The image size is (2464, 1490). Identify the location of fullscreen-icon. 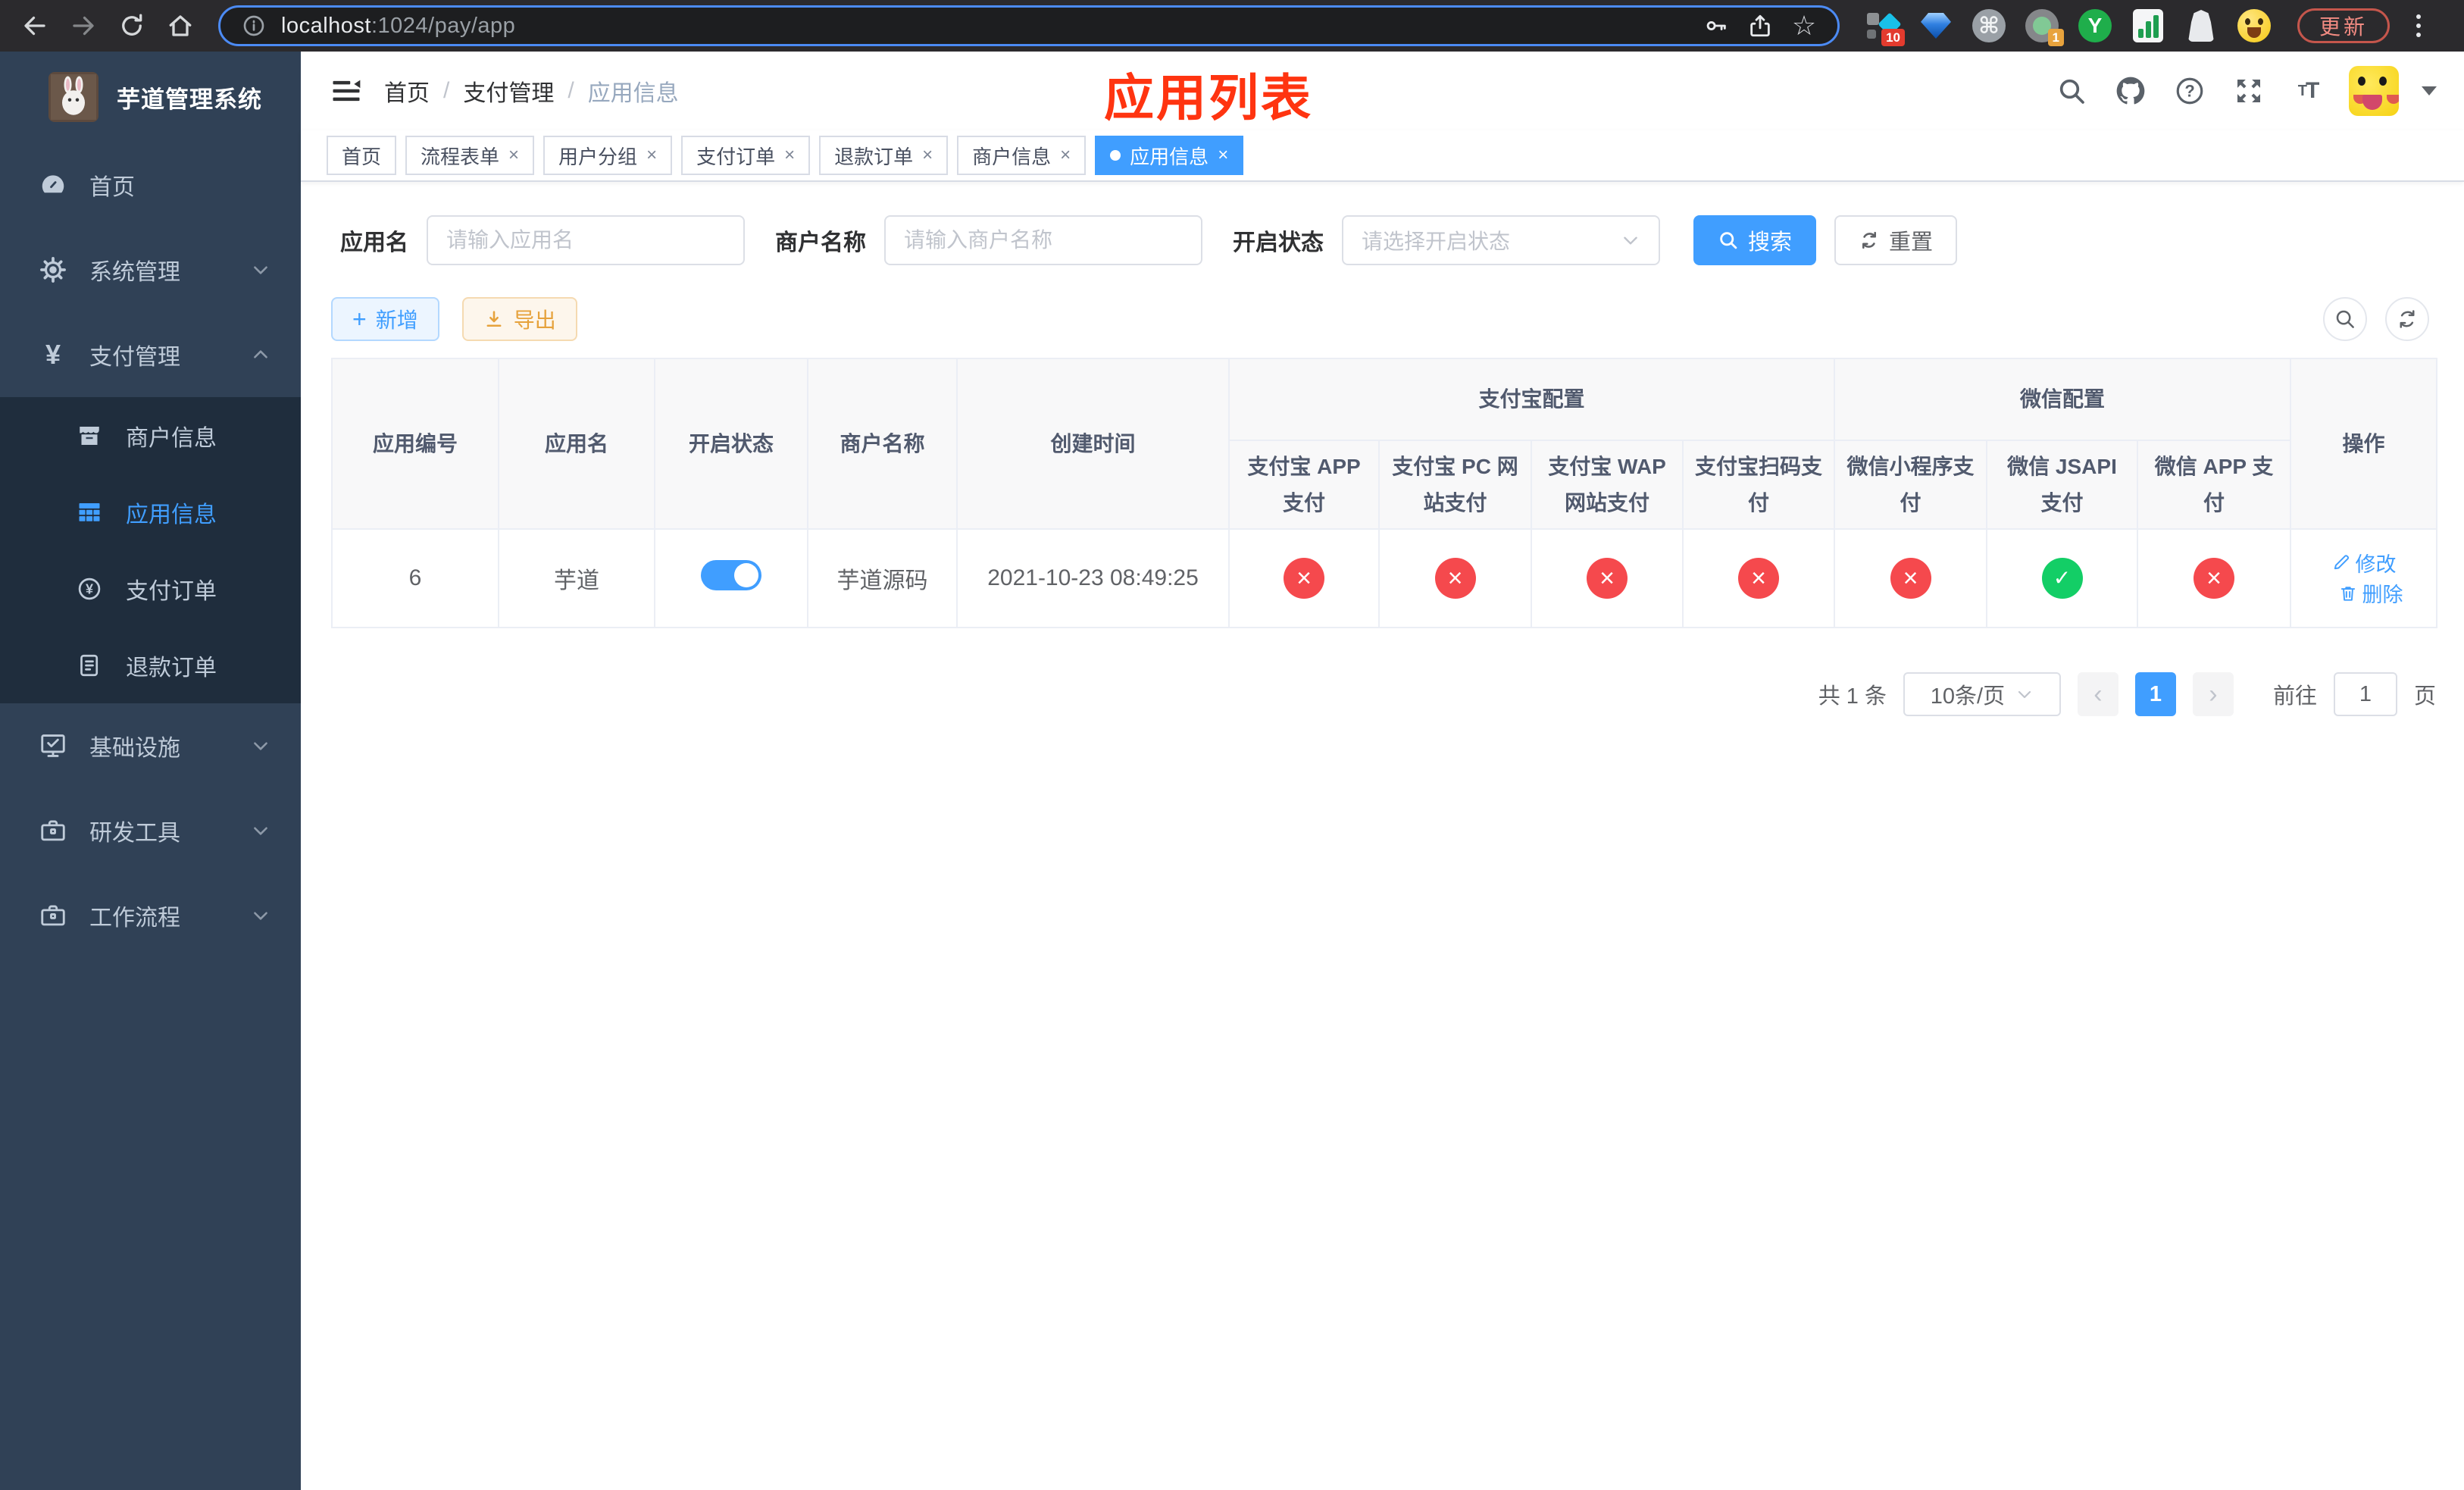
(2249, 91).